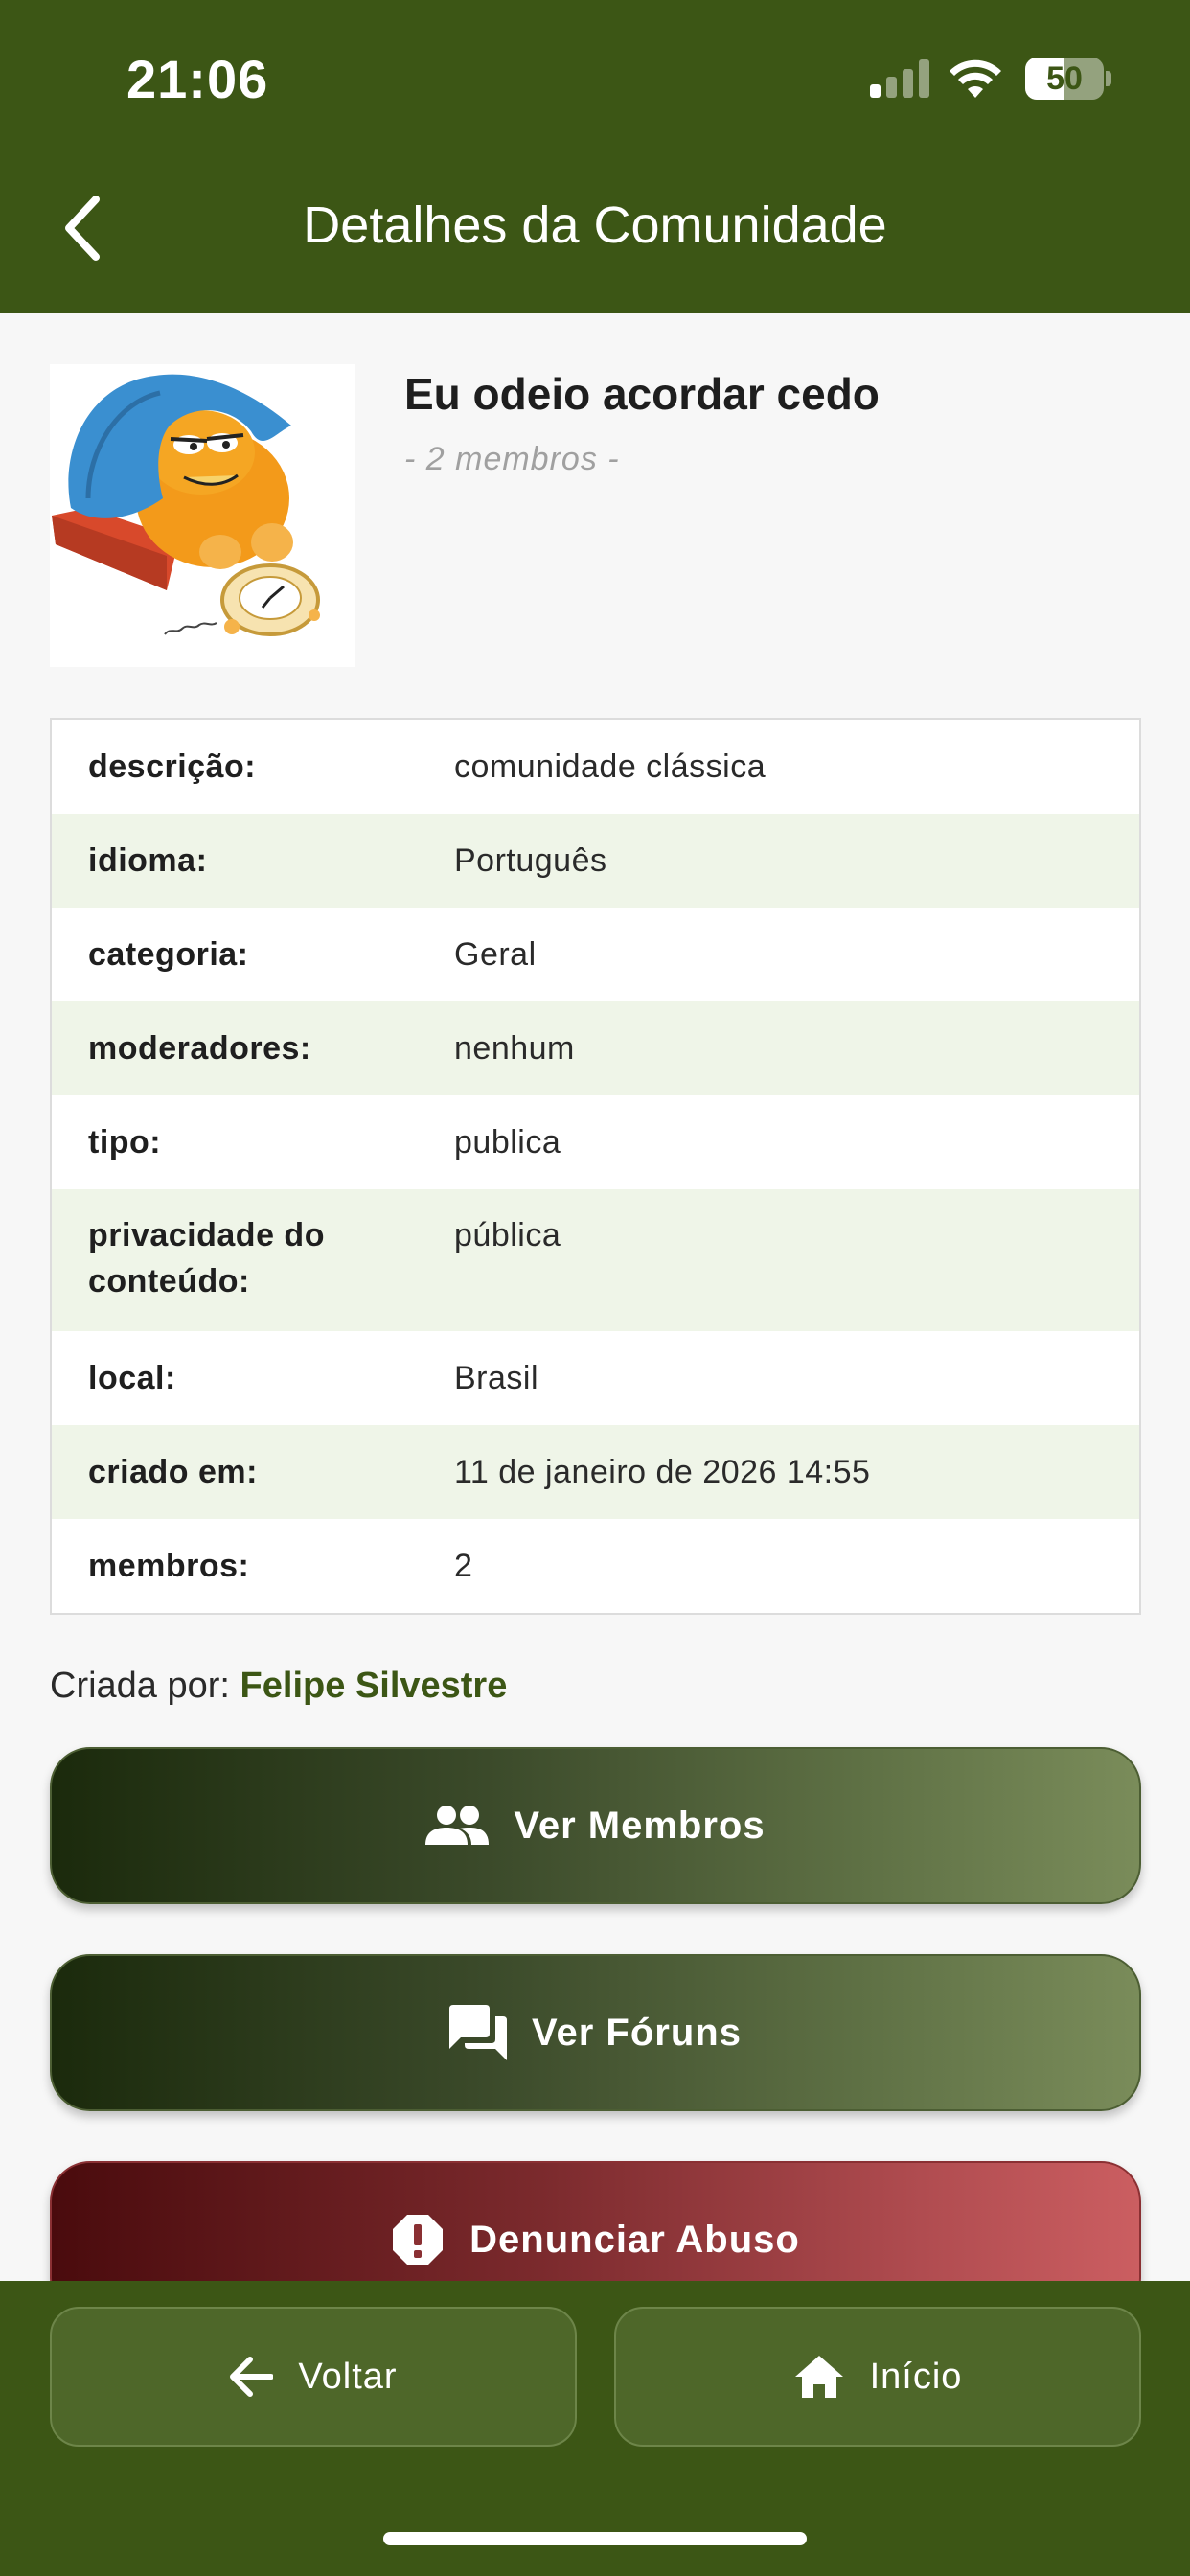 This screenshot has height=2576, width=1190. I want to click on alert-icon, so click(419, 2240).